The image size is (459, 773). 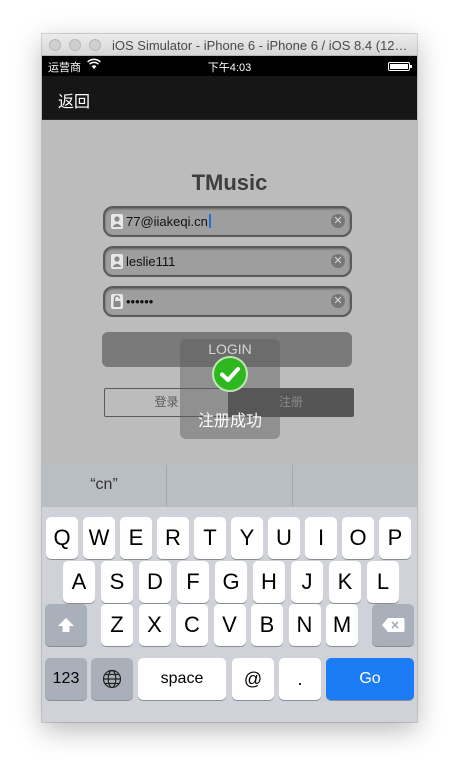 What do you see at coordinates (229, 421) in the screenshot?
I see `hud-message: 注册成功` at bounding box center [229, 421].